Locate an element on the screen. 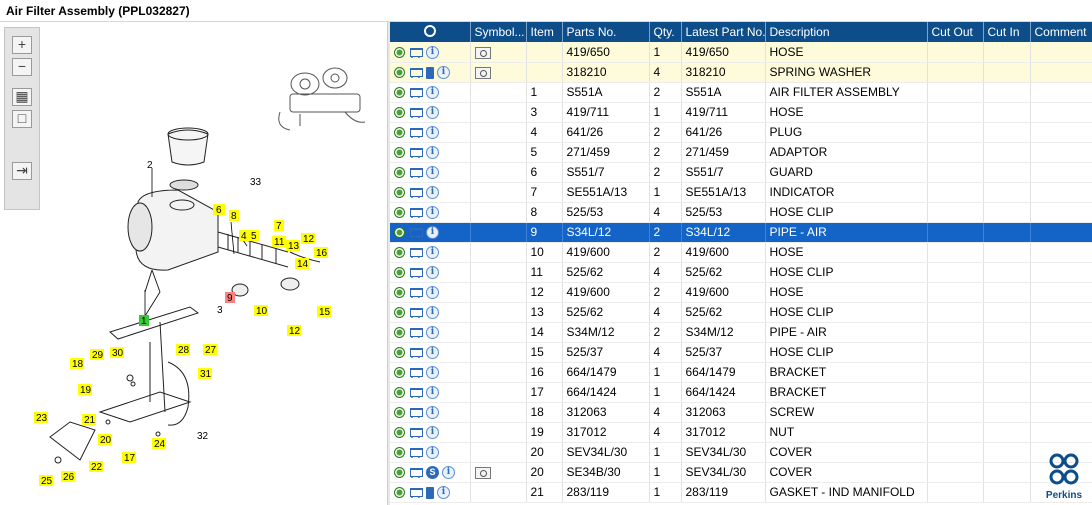 The width and height of the screenshot is (1092, 505). table-row: i 3 419/711 1 419/711 HOSE is located at coordinates (741, 112).